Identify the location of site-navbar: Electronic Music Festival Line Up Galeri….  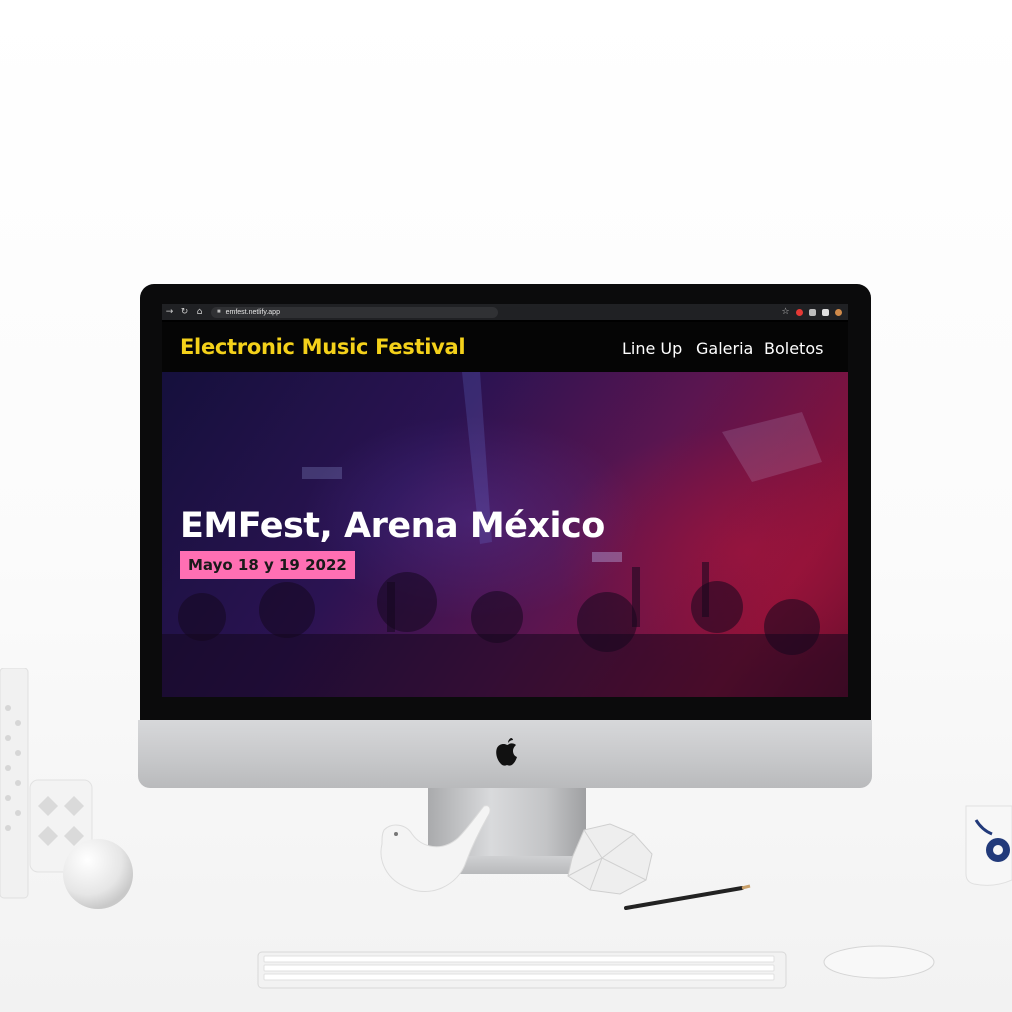
(505, 347).